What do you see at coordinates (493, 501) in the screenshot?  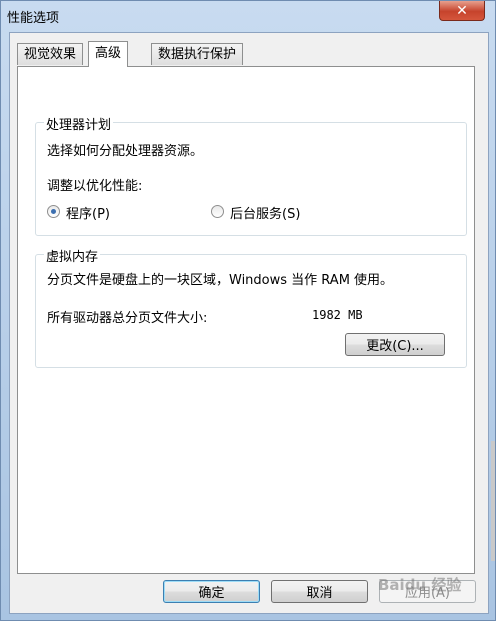 I see `scrollbar-edge` at bounding box center [493, 501].